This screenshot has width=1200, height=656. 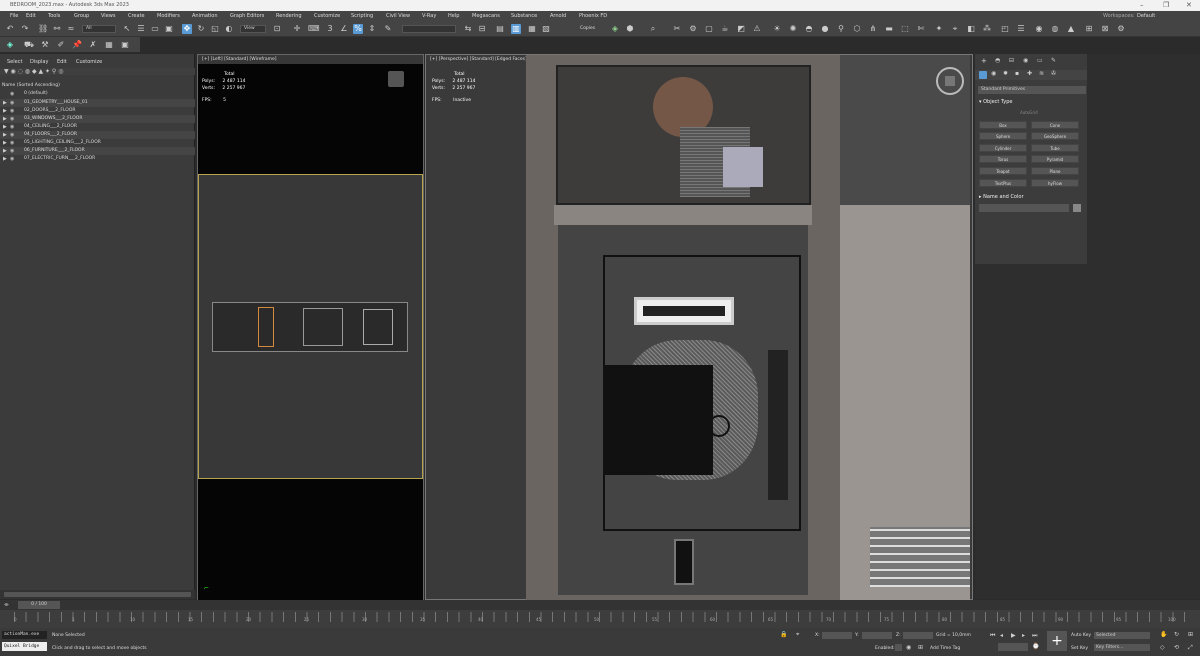 What do you see at coordinates (97, 127) in the screenshot?
I see `layer-row: ▶ ◉ 04_CEILING___2_FLOOR` at bounding box center [97, 127].